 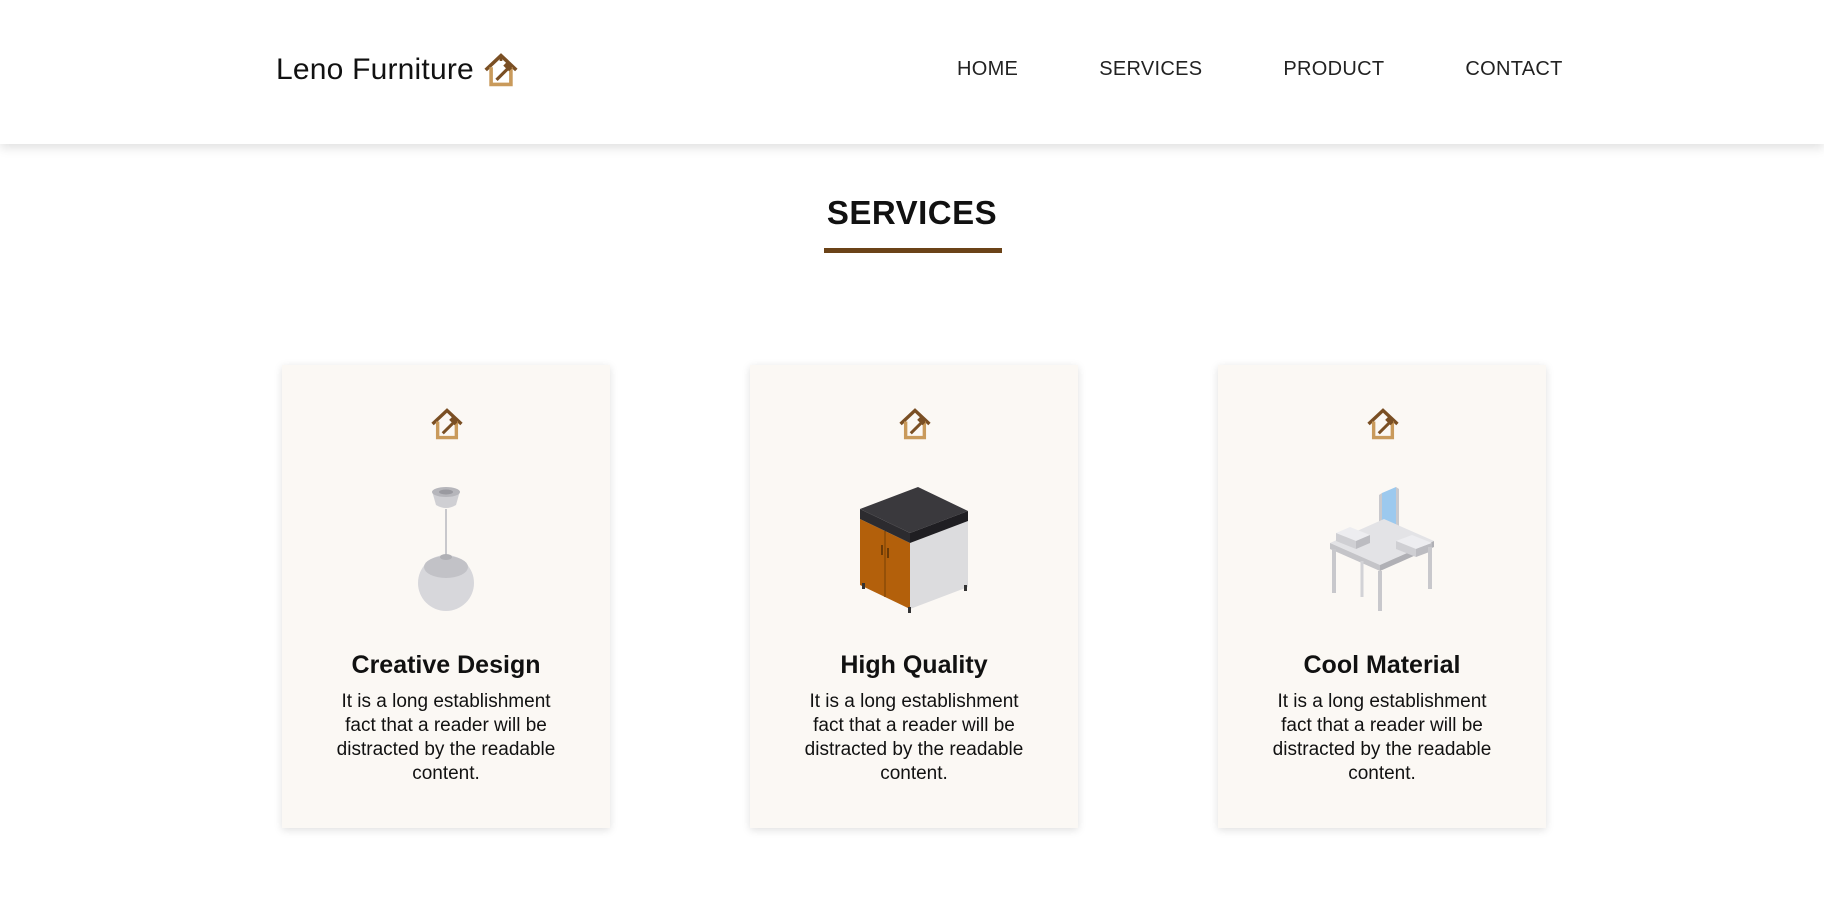 I want to click on nav-item-home: HOME, so click(x=987, y=69).